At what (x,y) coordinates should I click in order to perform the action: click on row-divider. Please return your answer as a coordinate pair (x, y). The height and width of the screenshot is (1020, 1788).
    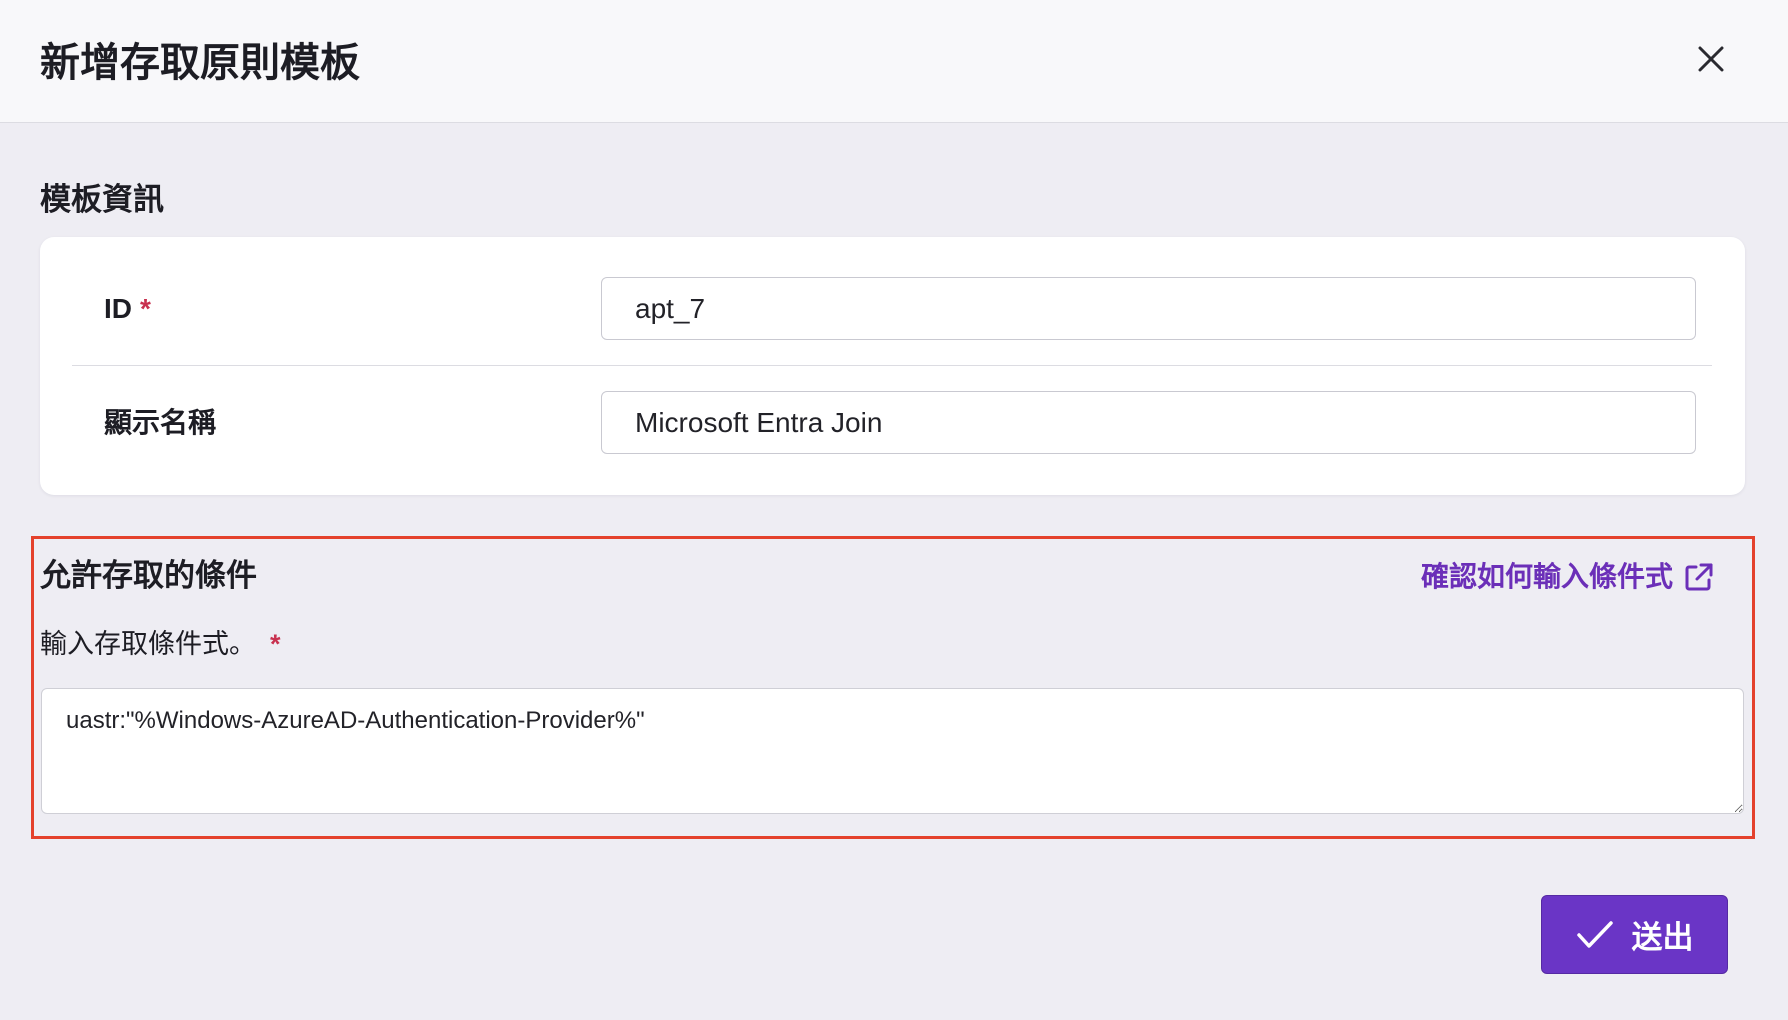
    Looking at the image, I should click on (892, 365).